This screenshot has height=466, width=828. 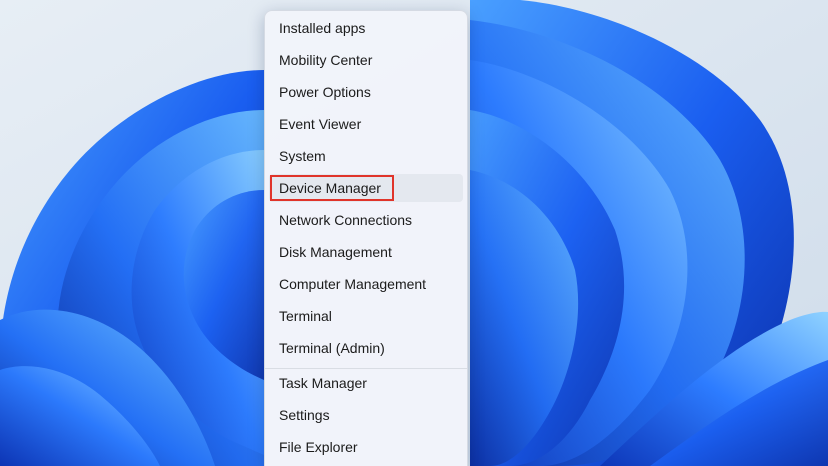 I want to click on menu-item-network-connections: Network Connections, so click(x=366, y=220).